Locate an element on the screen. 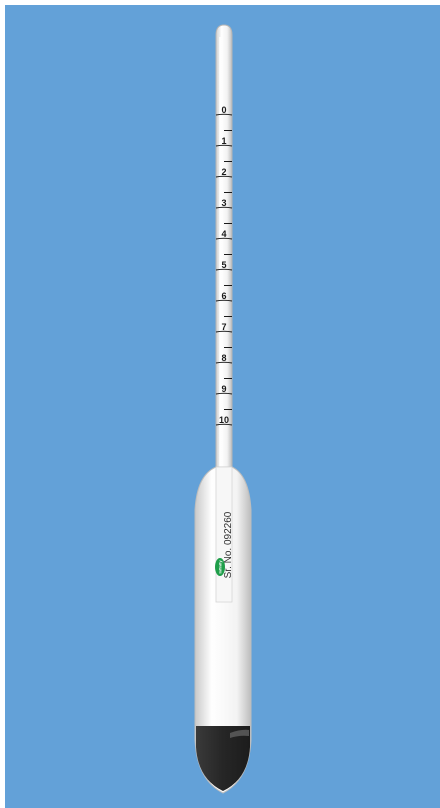 This screenshot has height=808, width=440. scale-label: 4 is located at coordinates (223, 234).